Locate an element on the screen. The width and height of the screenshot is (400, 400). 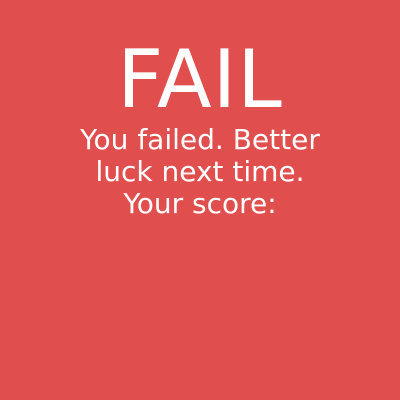
score-label: Your score: is located at coordinates (200, 203).